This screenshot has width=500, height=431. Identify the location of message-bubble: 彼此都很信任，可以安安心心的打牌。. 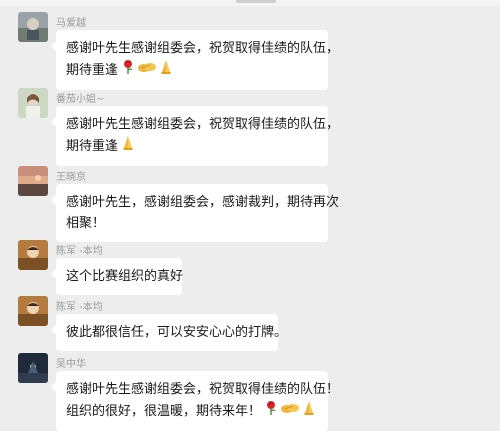
(169, 332).